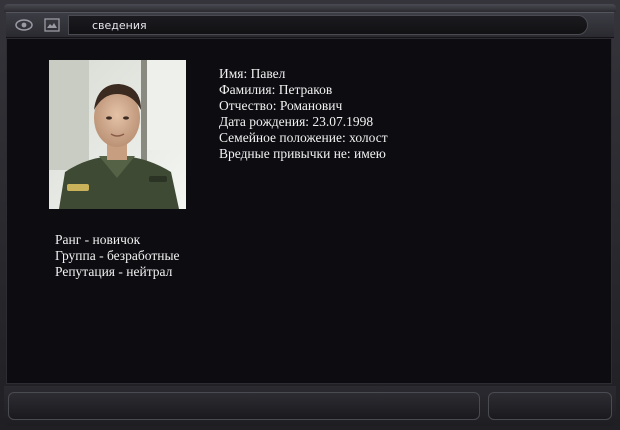 The width and height of the screenshot is (620, 430). I want to click on name-line: Имя: Павел, so click(252, 73).